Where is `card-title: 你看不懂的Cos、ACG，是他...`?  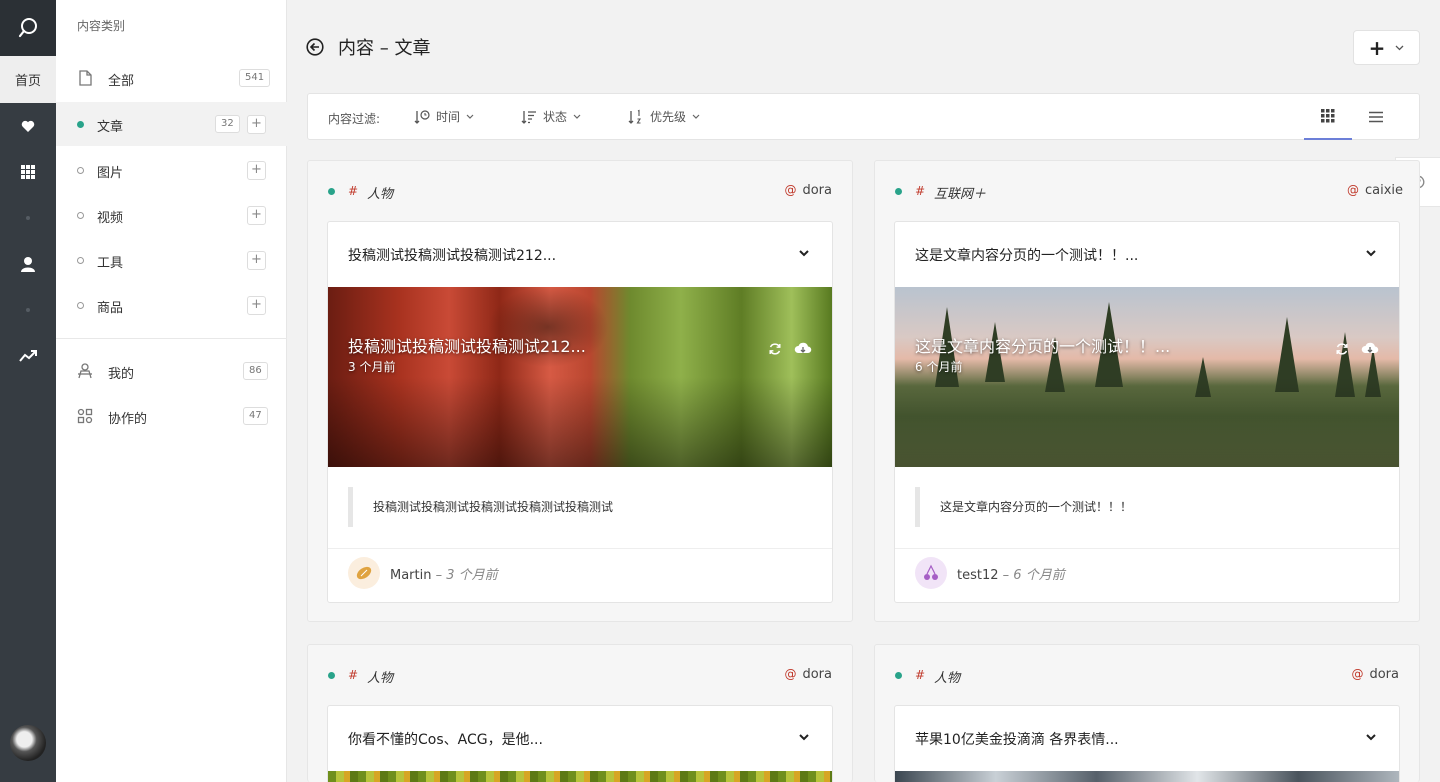
card-title: 你看不懂的Cos、ACG，是他... is located at coordinates (445, 739).